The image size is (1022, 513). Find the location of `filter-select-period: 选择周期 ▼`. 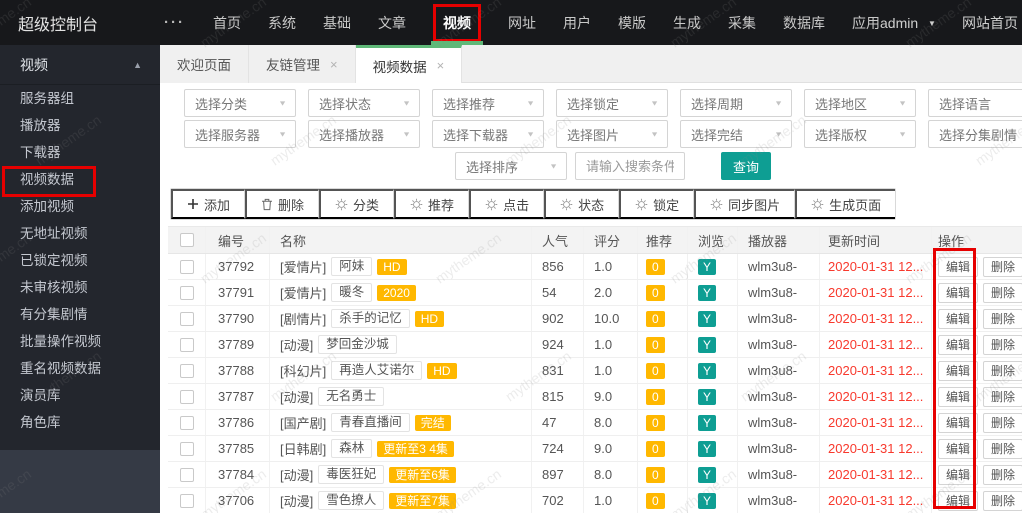

filter-select-period: 选择周期 ▼ is located at coordinates (736, 103).